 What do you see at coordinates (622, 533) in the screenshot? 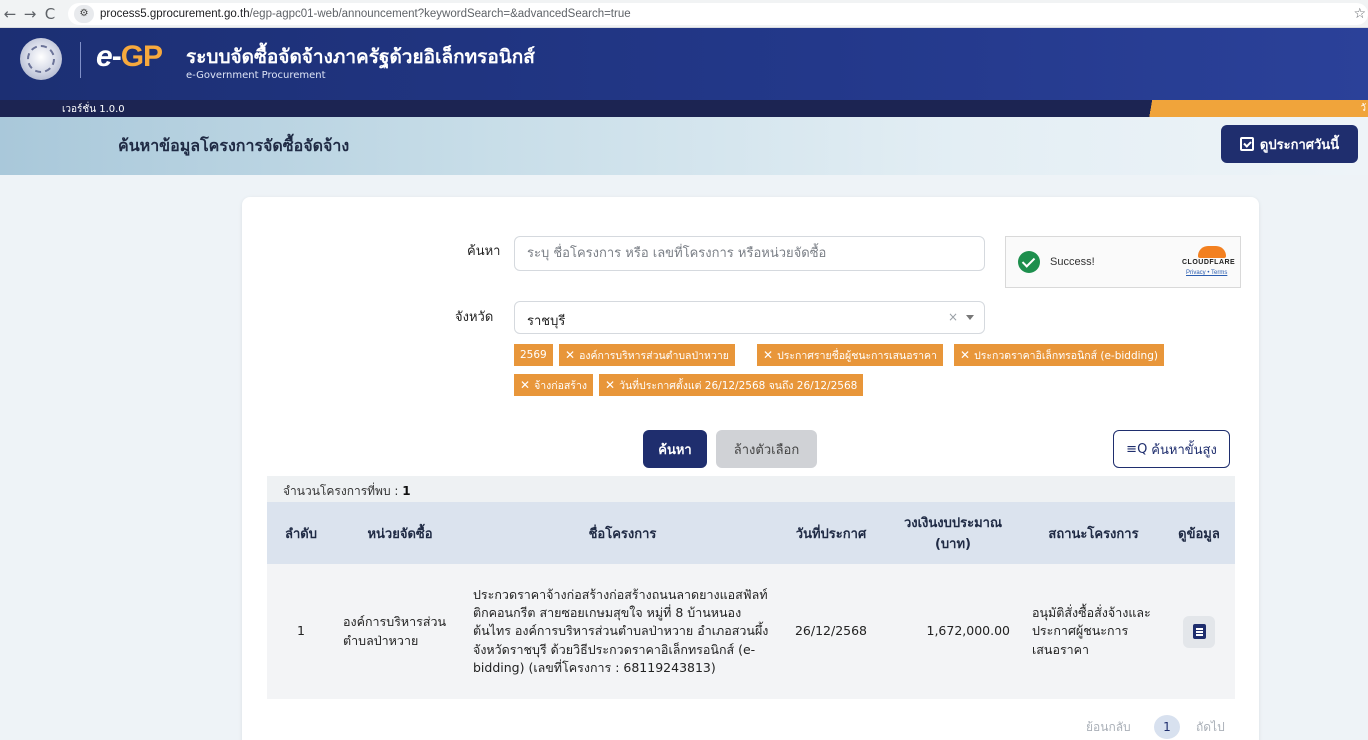
I see `col-header-project: ชื่อโครงการ` at bounding box center [622, 533].